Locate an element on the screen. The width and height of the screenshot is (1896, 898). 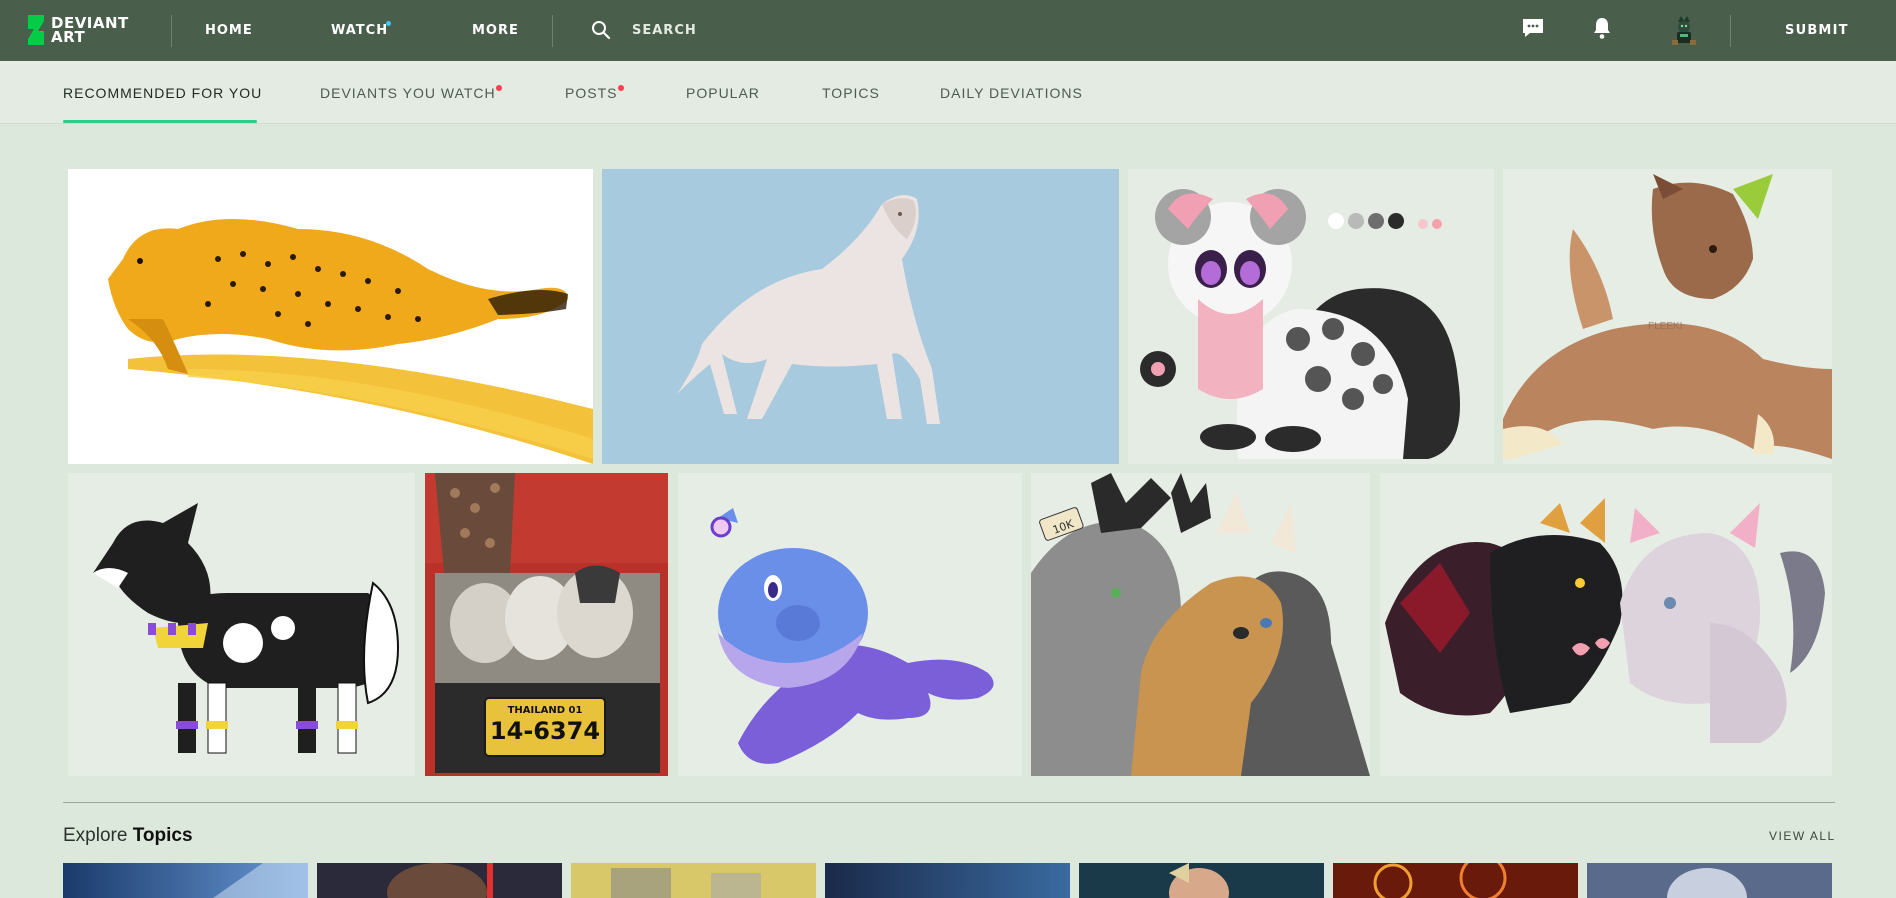
tab-deviants-you-watch: DEVIANTS YOU WATCH is located at coordinates (408, 93).